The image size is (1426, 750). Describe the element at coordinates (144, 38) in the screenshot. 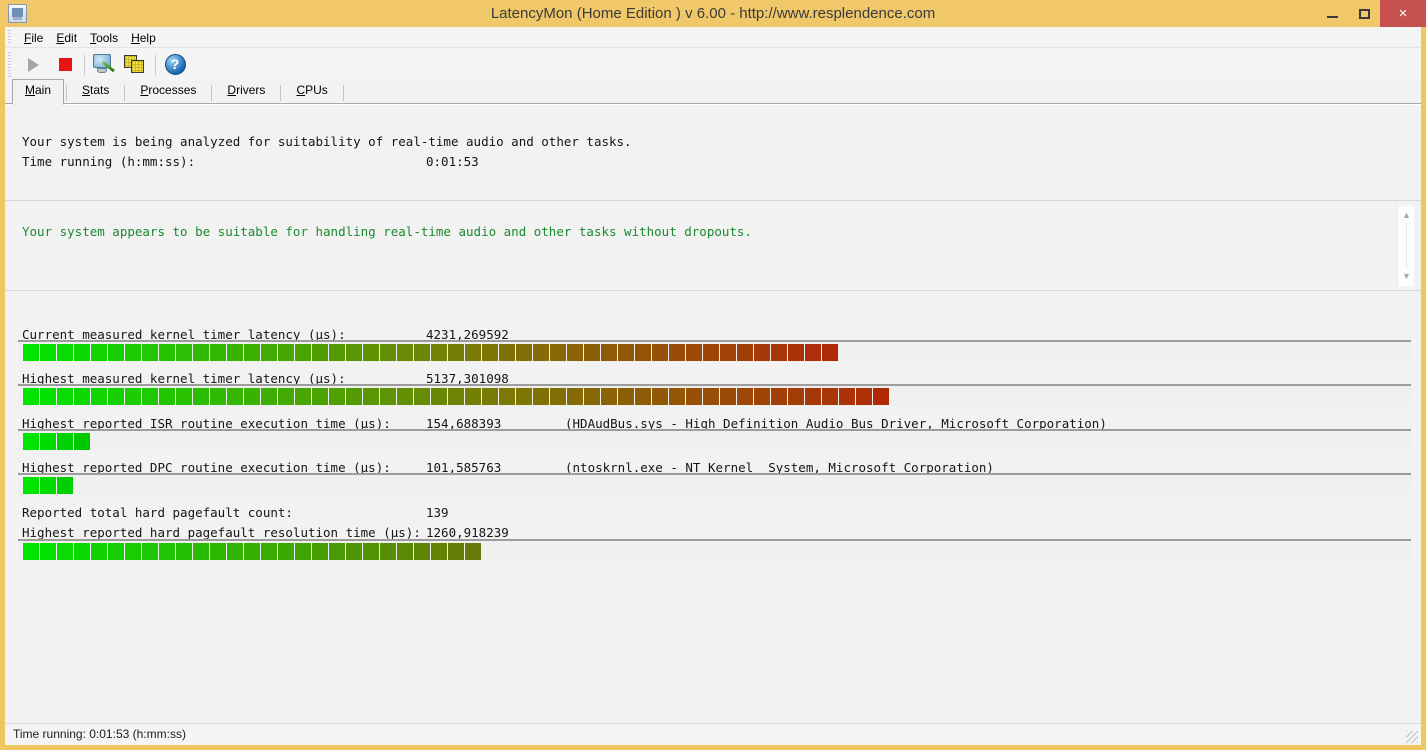

I see `menu-help: Help` at that location.